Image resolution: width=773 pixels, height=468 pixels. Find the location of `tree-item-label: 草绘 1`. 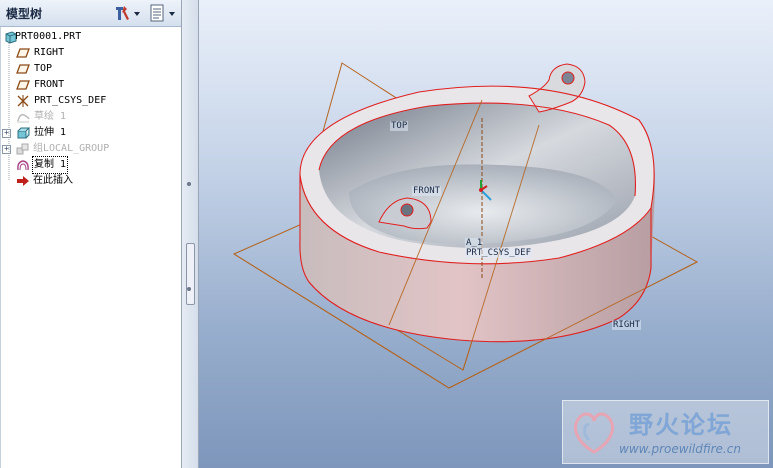

tree-item-label: 草绘 1 is located at coordinates (50, 116).